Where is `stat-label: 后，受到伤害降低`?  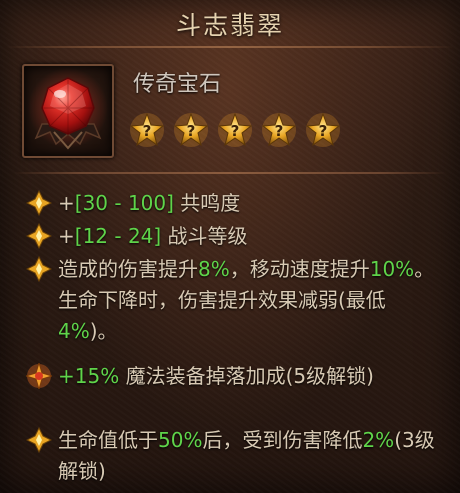 stat-label: 后，受到伤害降低 is located at coordinates (282, 440).